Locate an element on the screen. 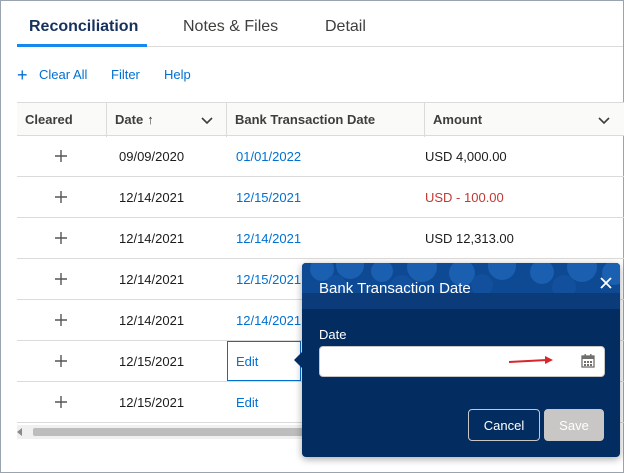 The width and height of the screenshot is (624, 473). bank-date-cell: 01/01/2022 is located at coordinates (268, 156).